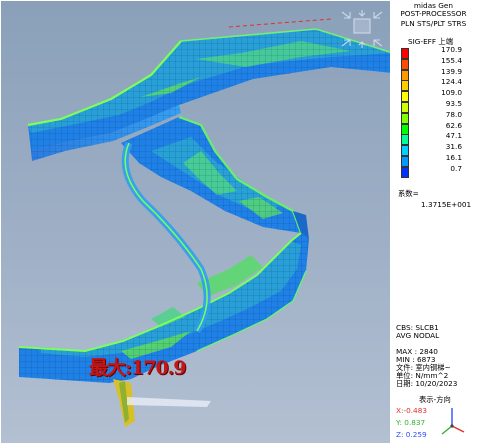 The width and height of the screenshot is (477, 445). Describe the element at coordinates (453, 421) in the screenshot. I see `axis-triad-icon` at that location.